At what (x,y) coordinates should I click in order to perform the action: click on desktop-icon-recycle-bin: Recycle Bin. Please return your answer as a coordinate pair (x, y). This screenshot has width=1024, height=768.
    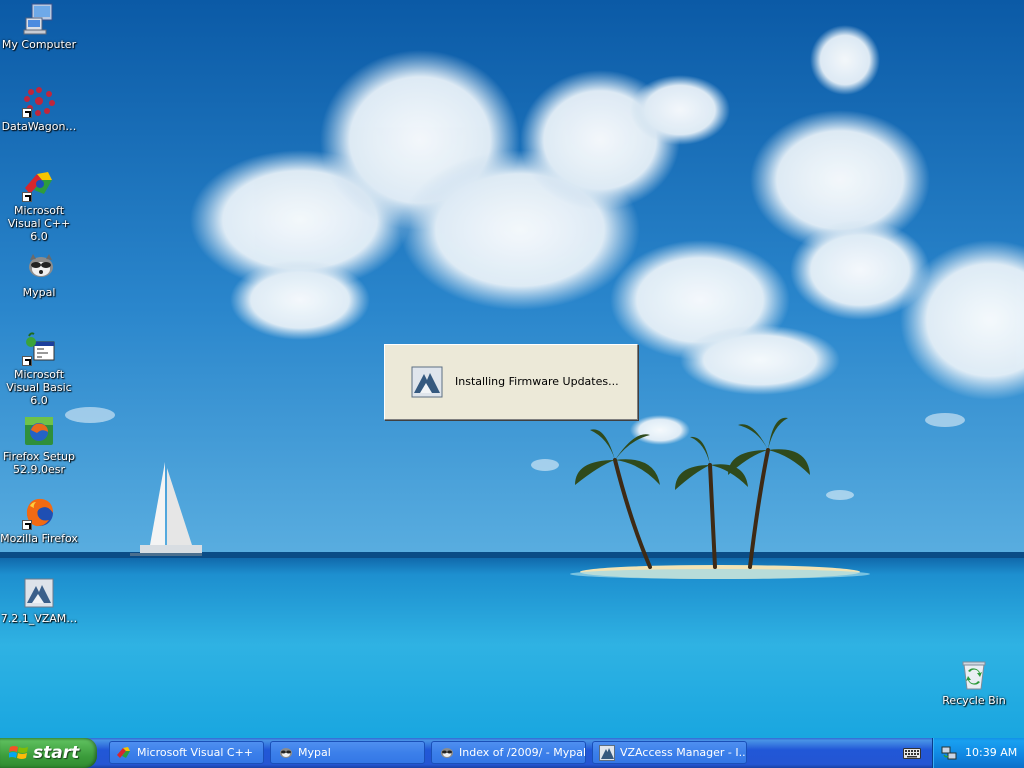
    Looking at the image, I should click on (974, 682).